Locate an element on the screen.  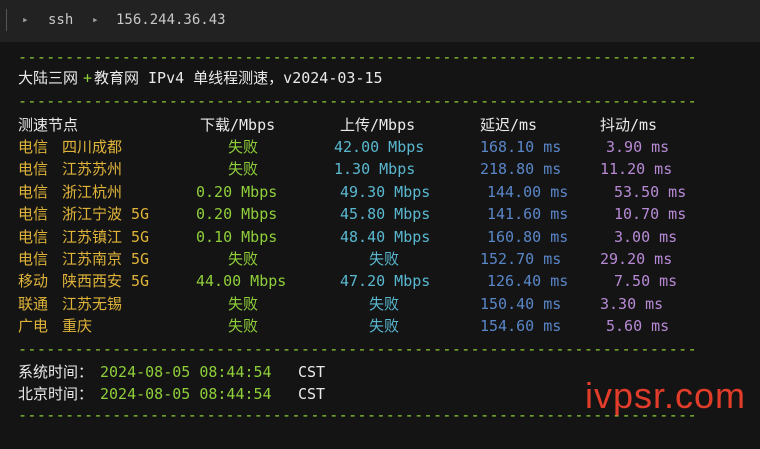
breadcrumb-ssh: ssh is located at coordinates (60, 20).